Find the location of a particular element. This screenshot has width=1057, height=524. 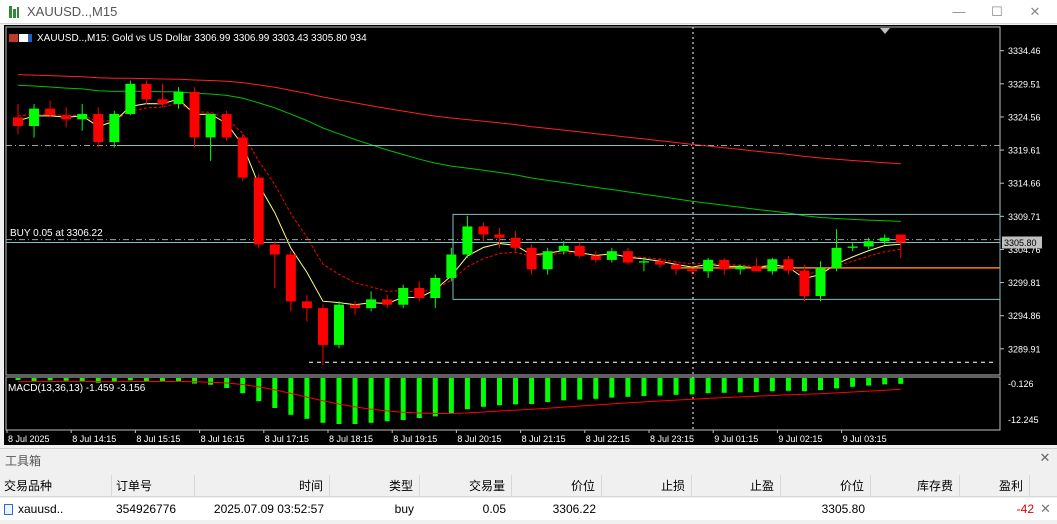

col-header-price: 价位 is located at coordinates (826, 486).